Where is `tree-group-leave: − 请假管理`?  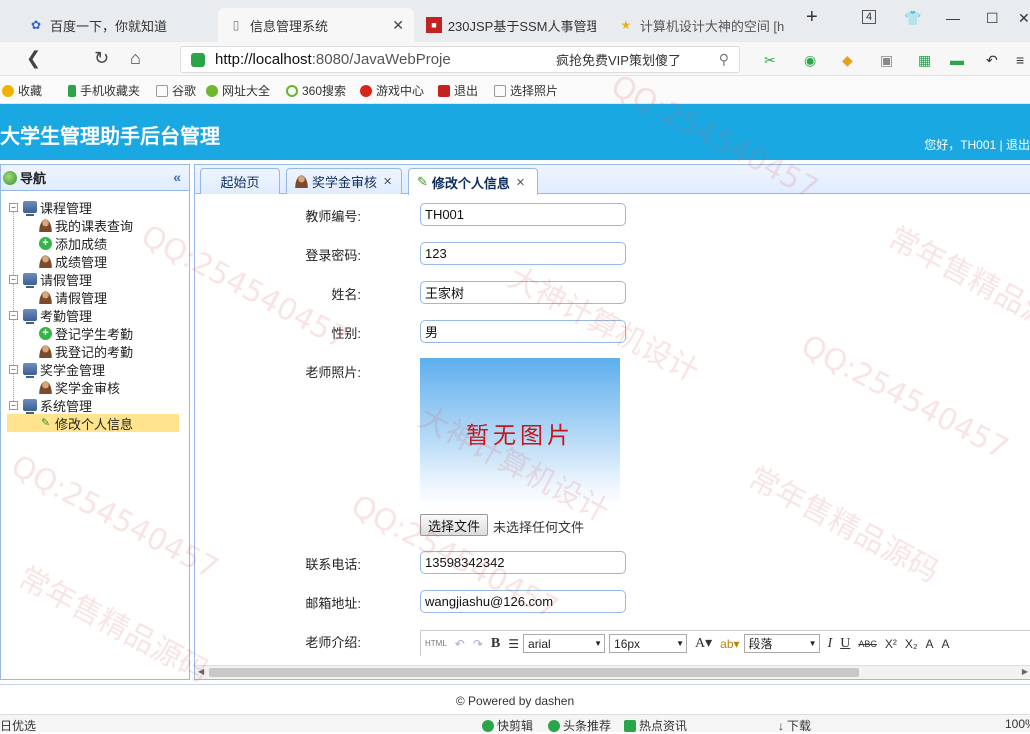 tree-group-leave: − 请假管理 is located at coordinates (95, 279).